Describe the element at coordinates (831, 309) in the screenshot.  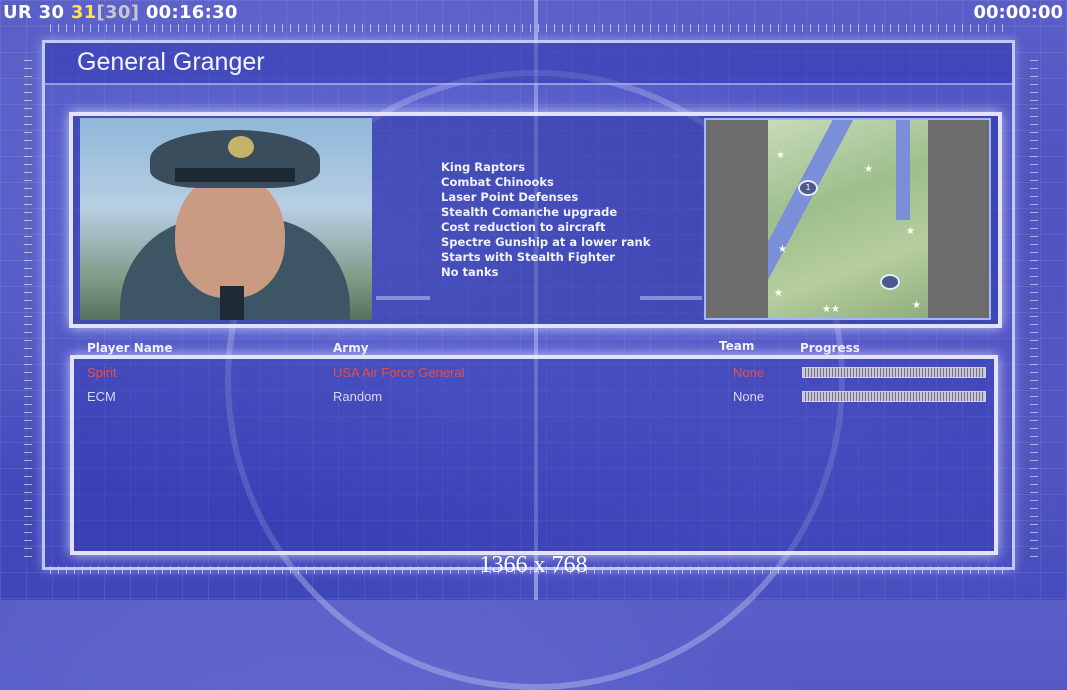
I see `supply-star-icon: ★★` at that location.